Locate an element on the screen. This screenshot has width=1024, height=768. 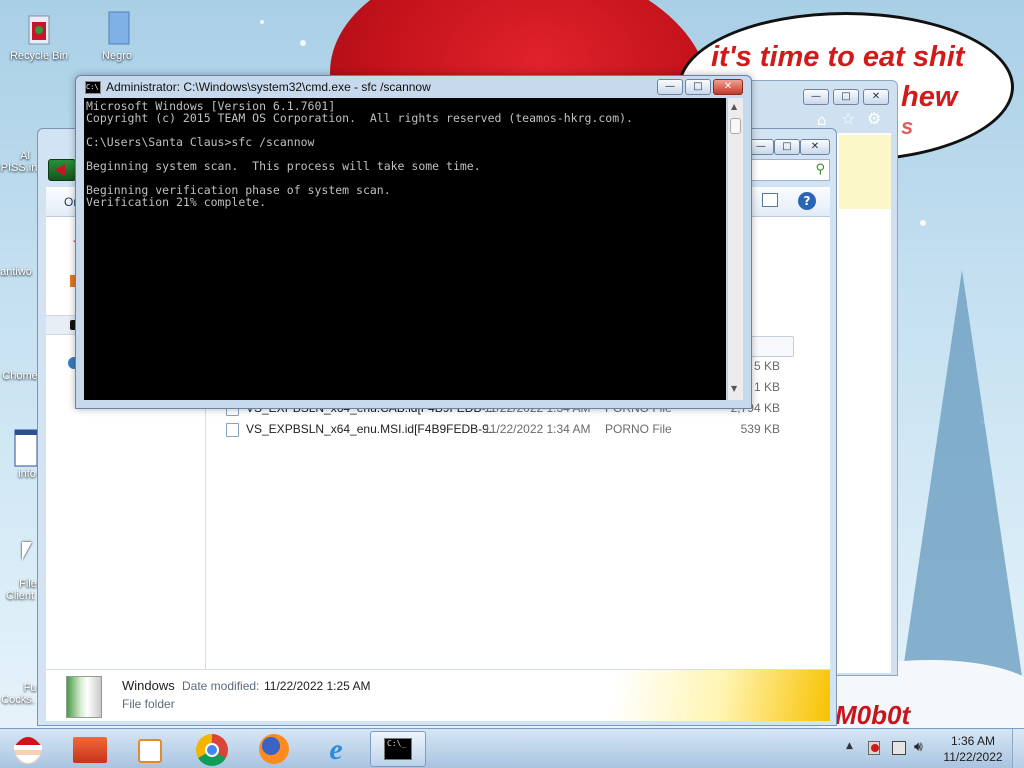
clock-time: 1:36 AM is located at coordinates (973, 741).